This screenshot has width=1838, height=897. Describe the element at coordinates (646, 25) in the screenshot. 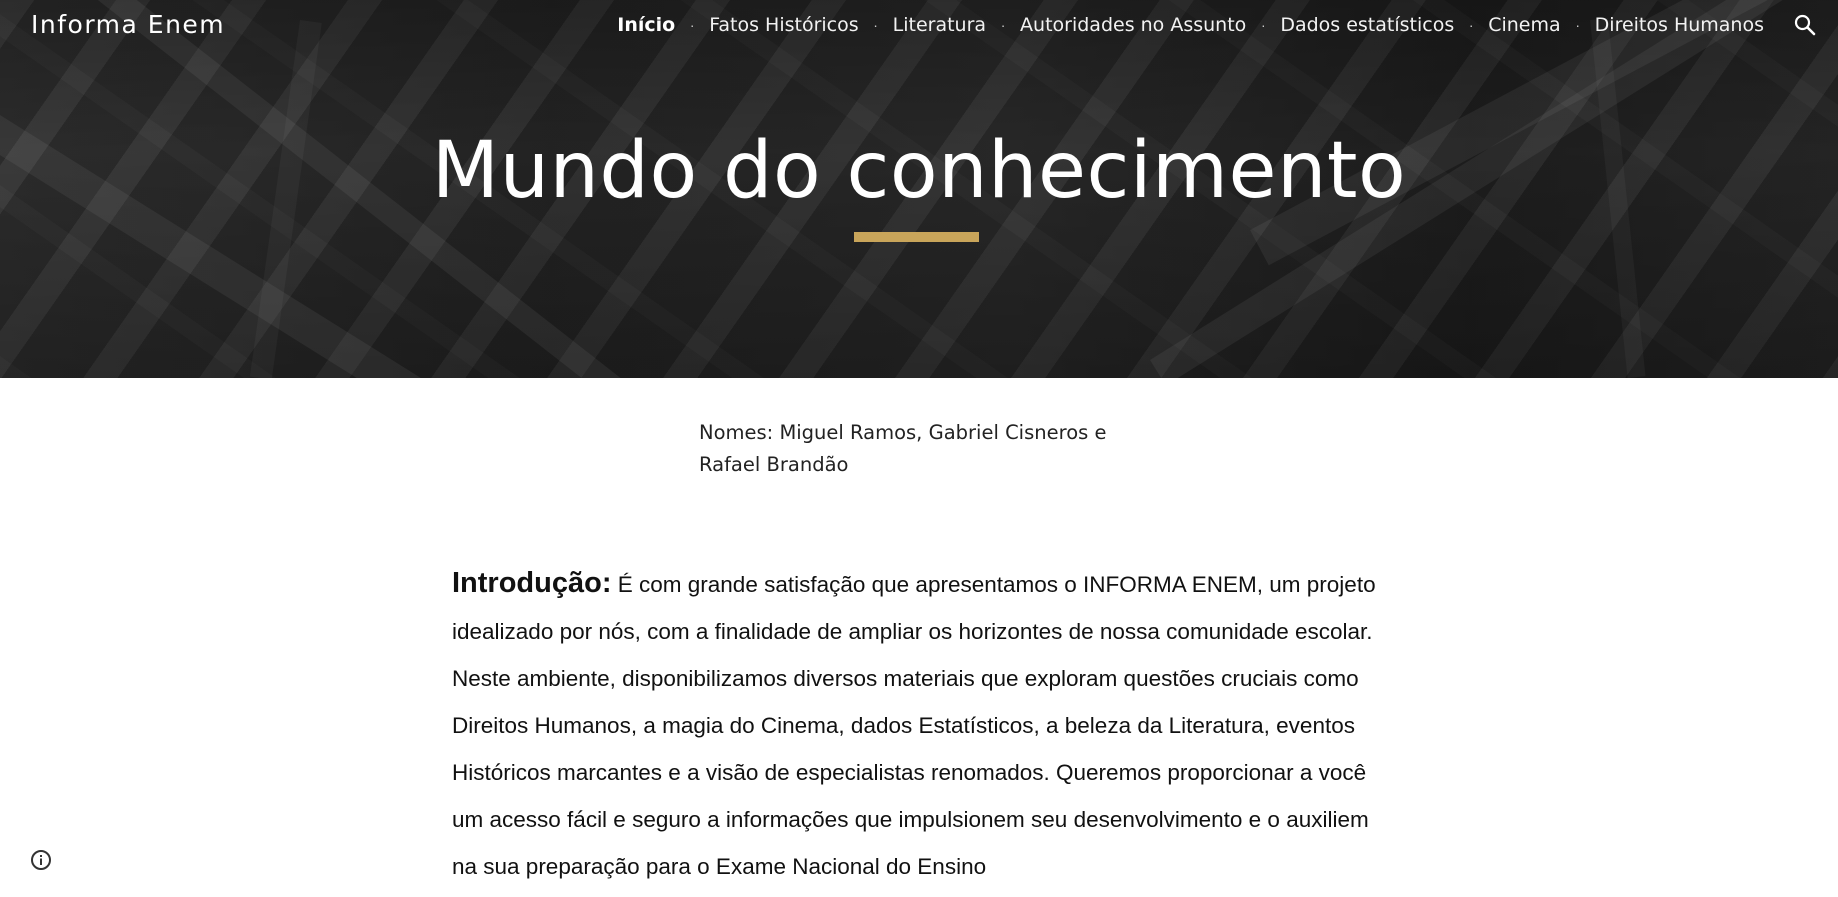

I see `nav-item-inicio: Início` at that location.